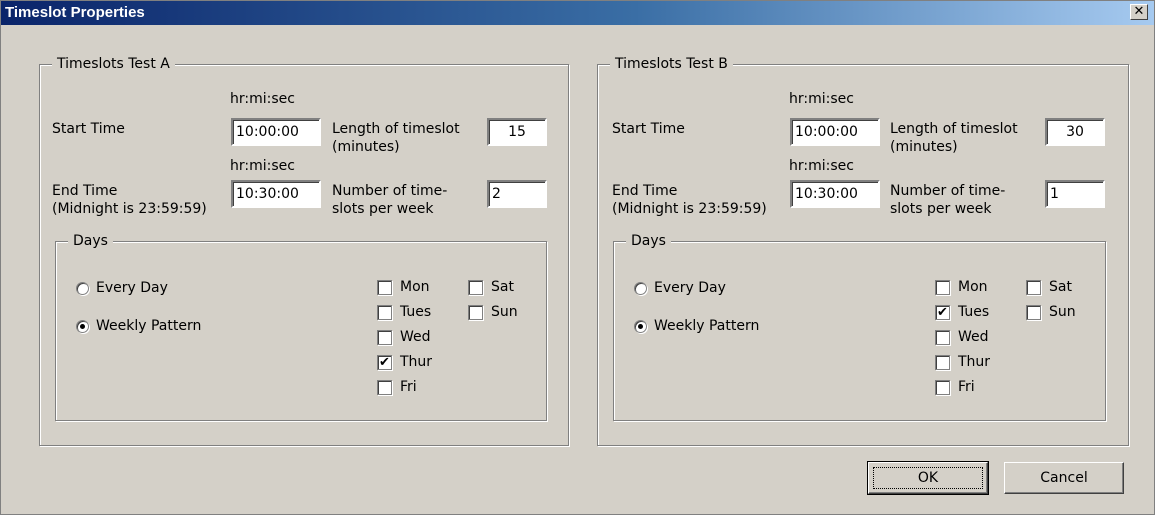 The width and height of the screenshot is (1155, 515). What do you see at coordinates (75, 12) in the screenshot?
I see `dialog-title: Timeslot Properties` at bounding box center [75, 12].